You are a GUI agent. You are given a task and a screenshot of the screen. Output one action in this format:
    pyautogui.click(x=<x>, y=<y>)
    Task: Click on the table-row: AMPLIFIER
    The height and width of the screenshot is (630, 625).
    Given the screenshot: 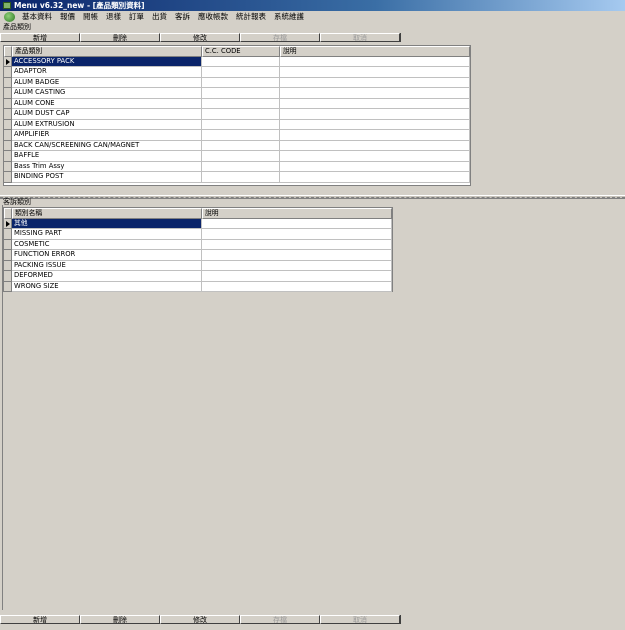 What is the action you would take?
    pyautogui.click(x=237, y=135)
    